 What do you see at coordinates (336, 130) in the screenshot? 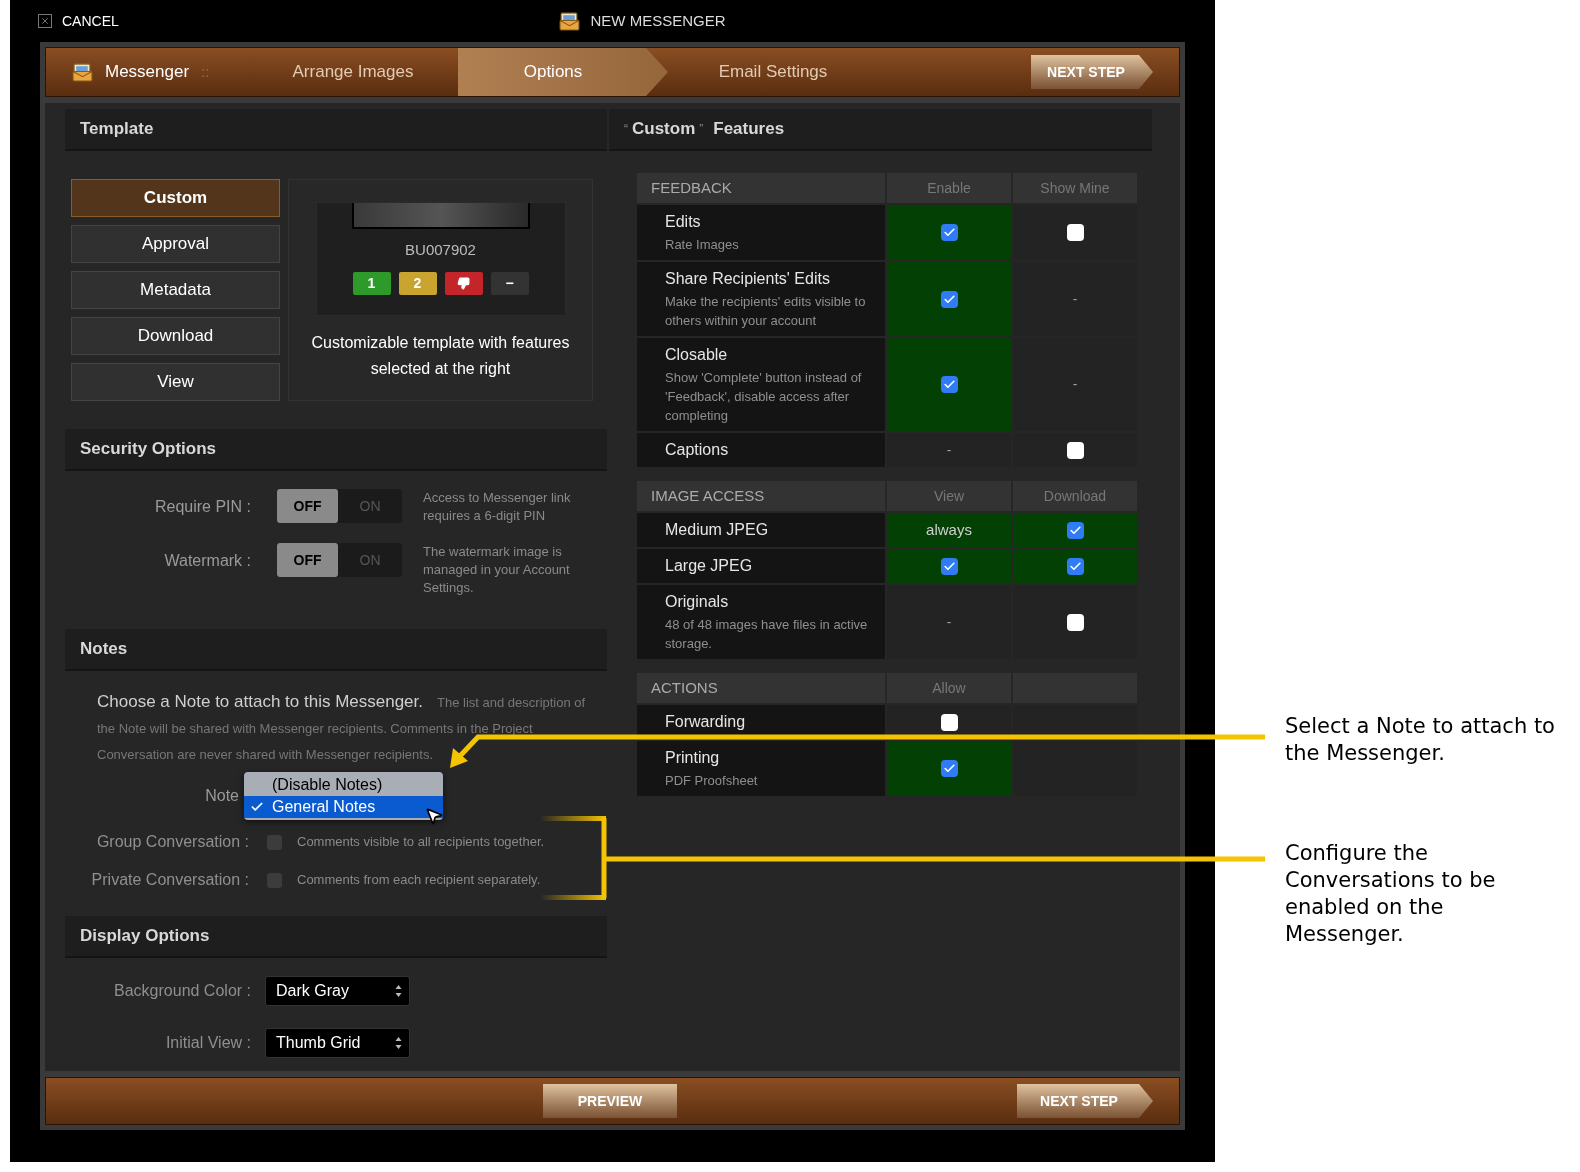
I see `section-header: Template` at bounding box center [336, 130].